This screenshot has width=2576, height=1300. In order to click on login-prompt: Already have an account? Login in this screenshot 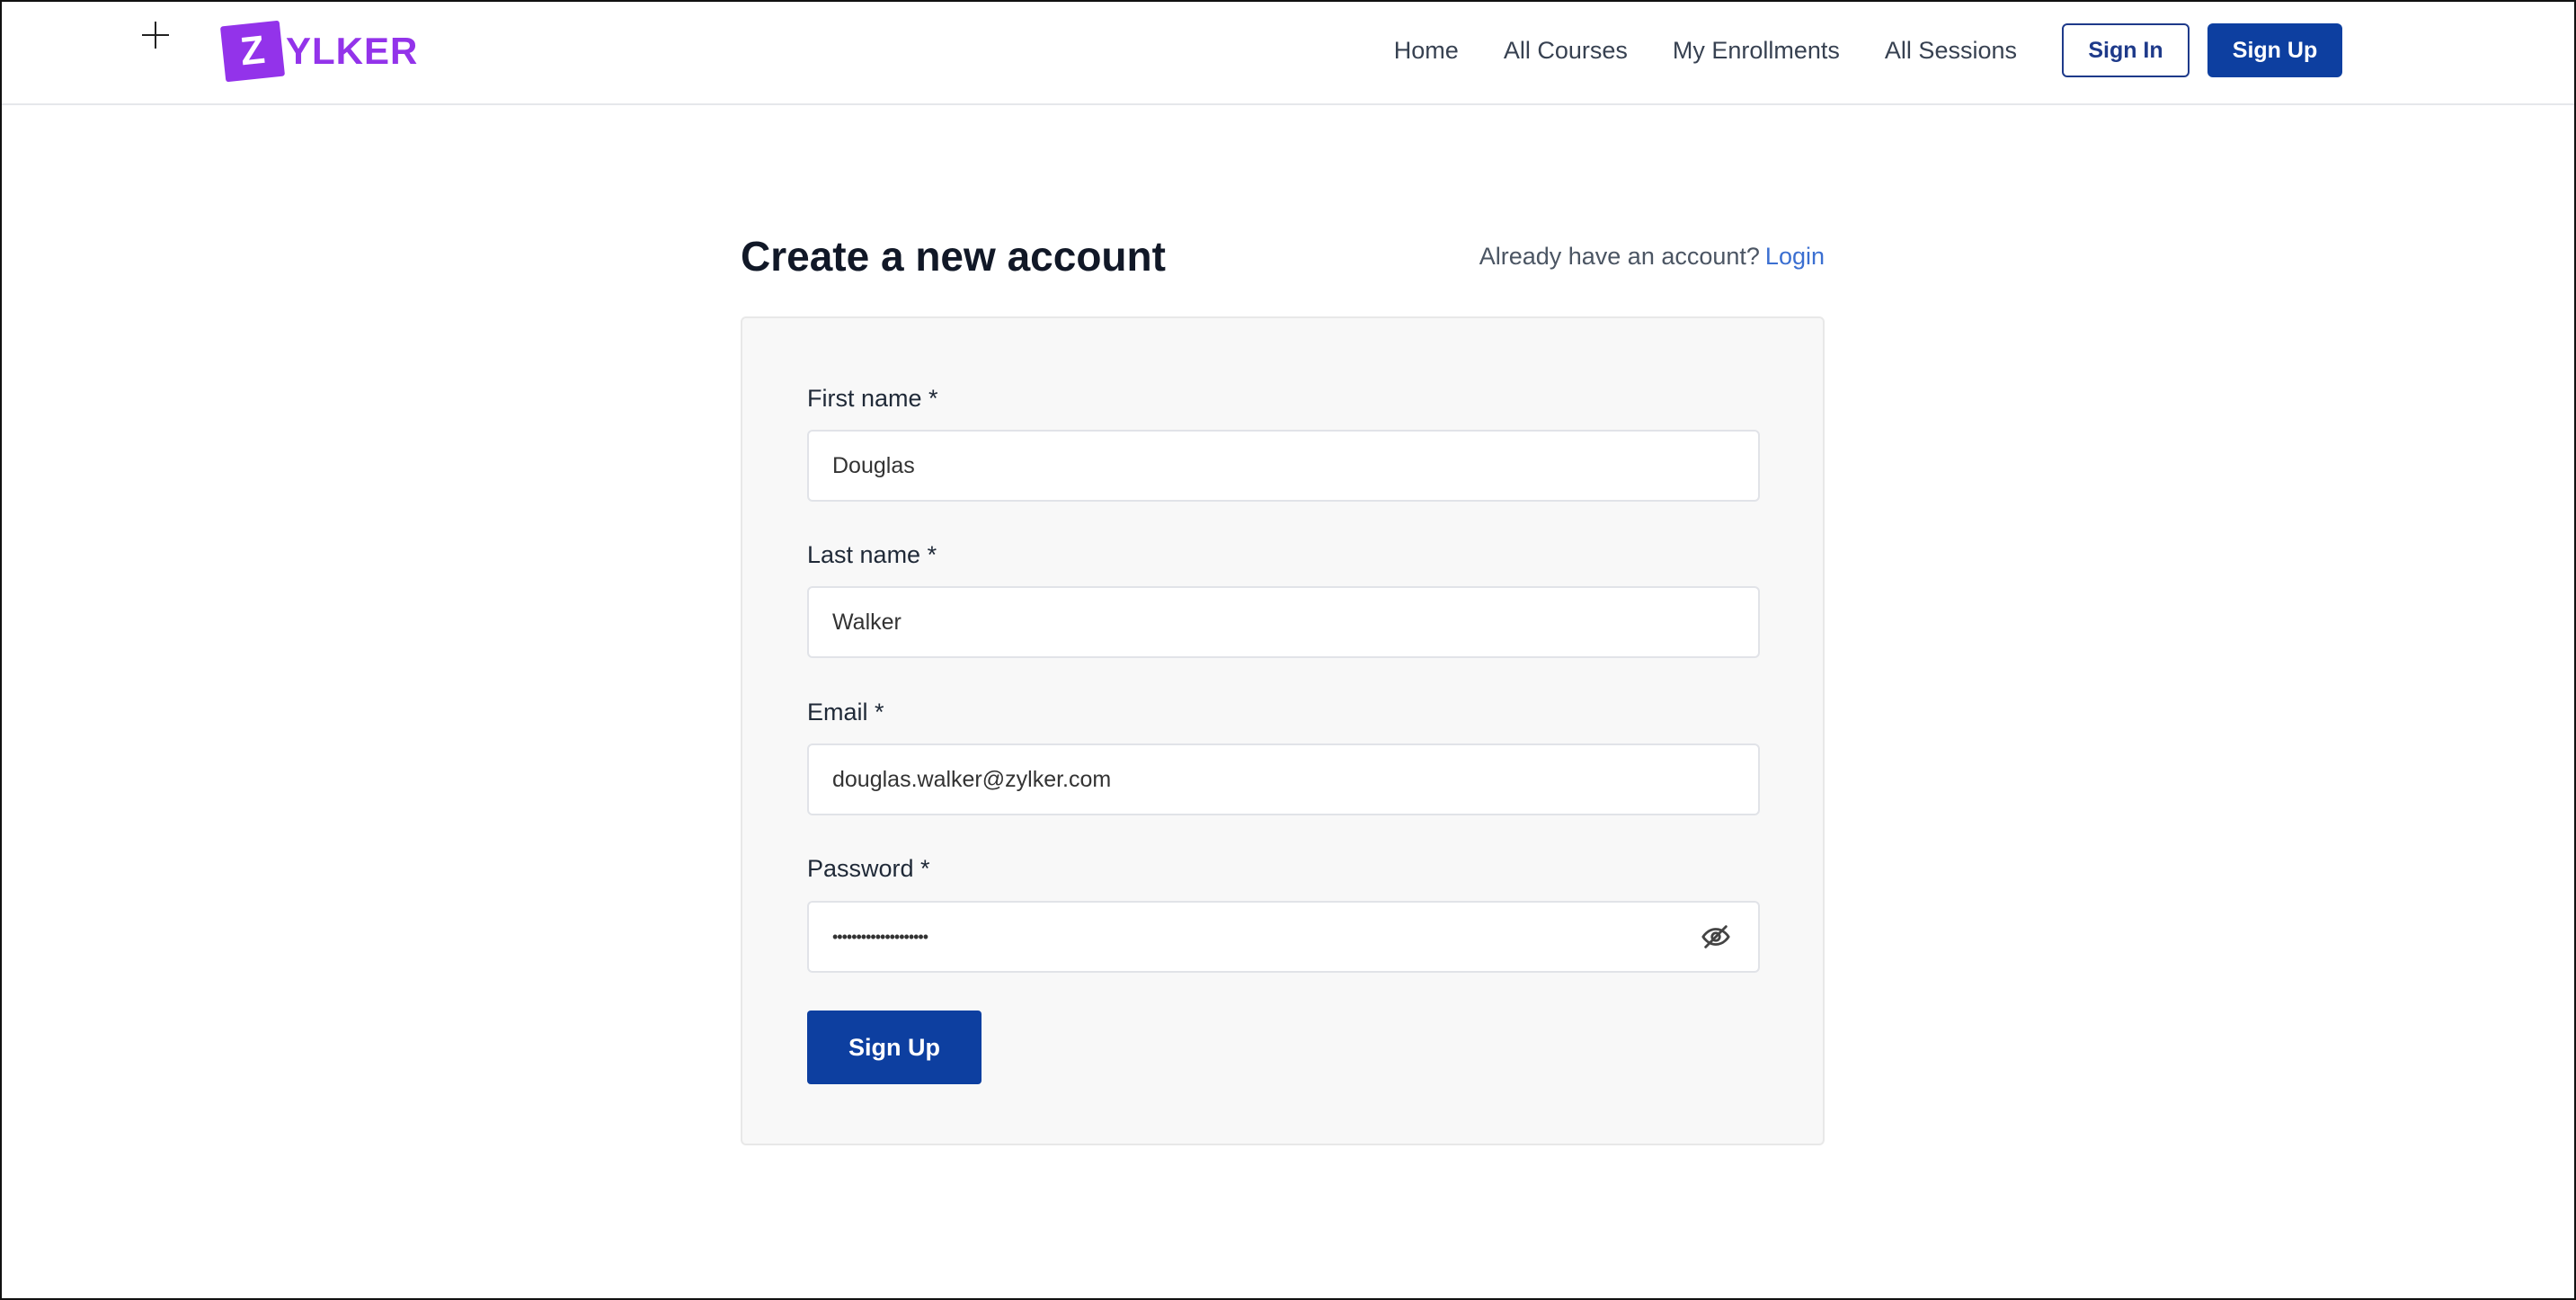, I will do `click(1652, 257)`.